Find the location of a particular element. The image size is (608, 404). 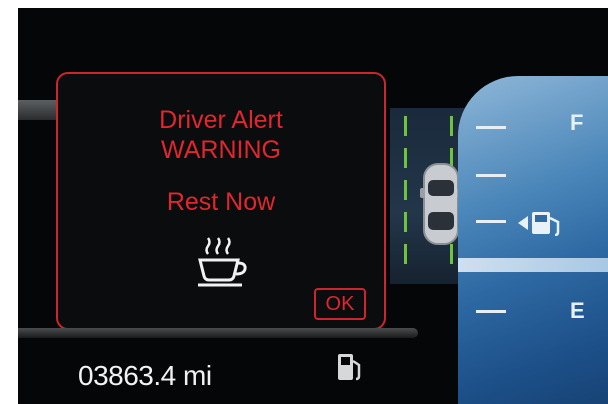

coffee-cup-icon is located at coordinates (222, 262).